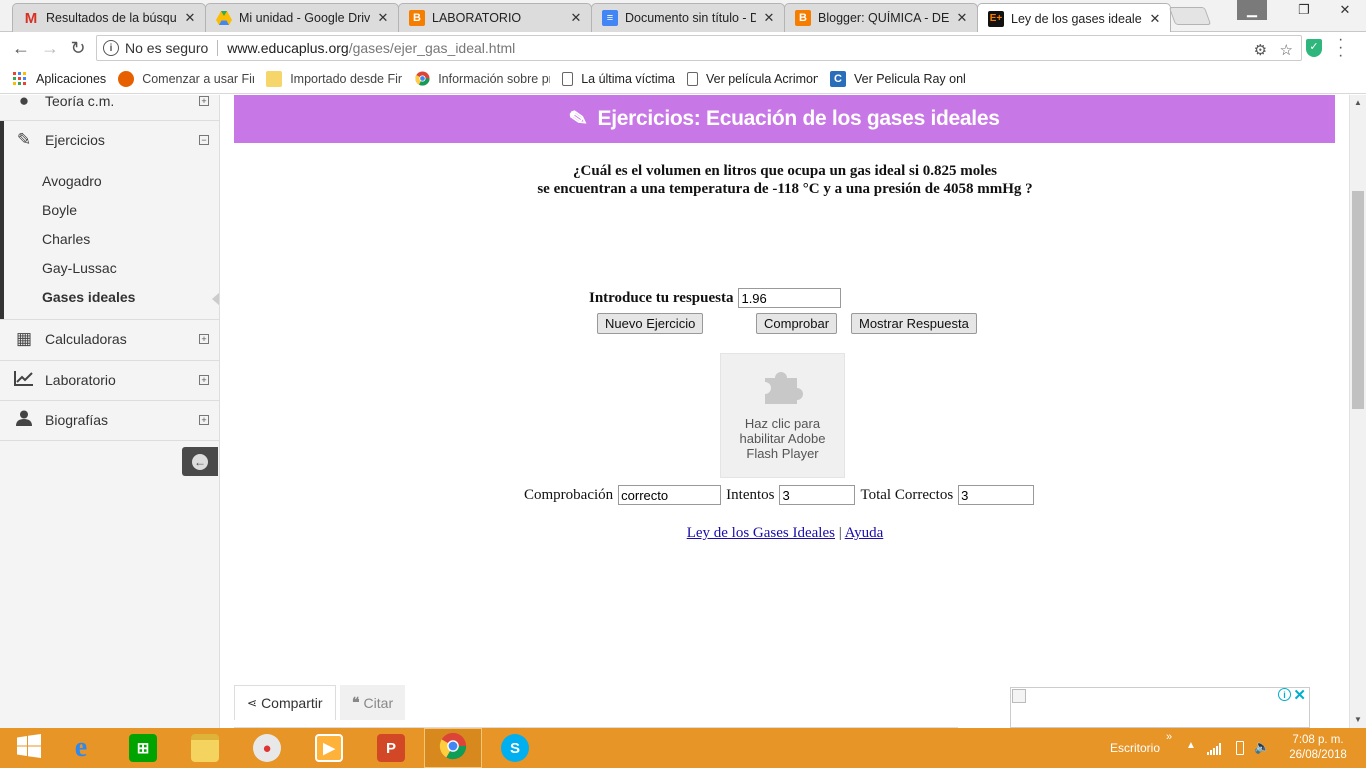 The width and height of the screenshot is (1366, 768). What do you see at coordinates (692, 78) in the screenshot?
I see `page-icon` at bounding box center [692, 78].